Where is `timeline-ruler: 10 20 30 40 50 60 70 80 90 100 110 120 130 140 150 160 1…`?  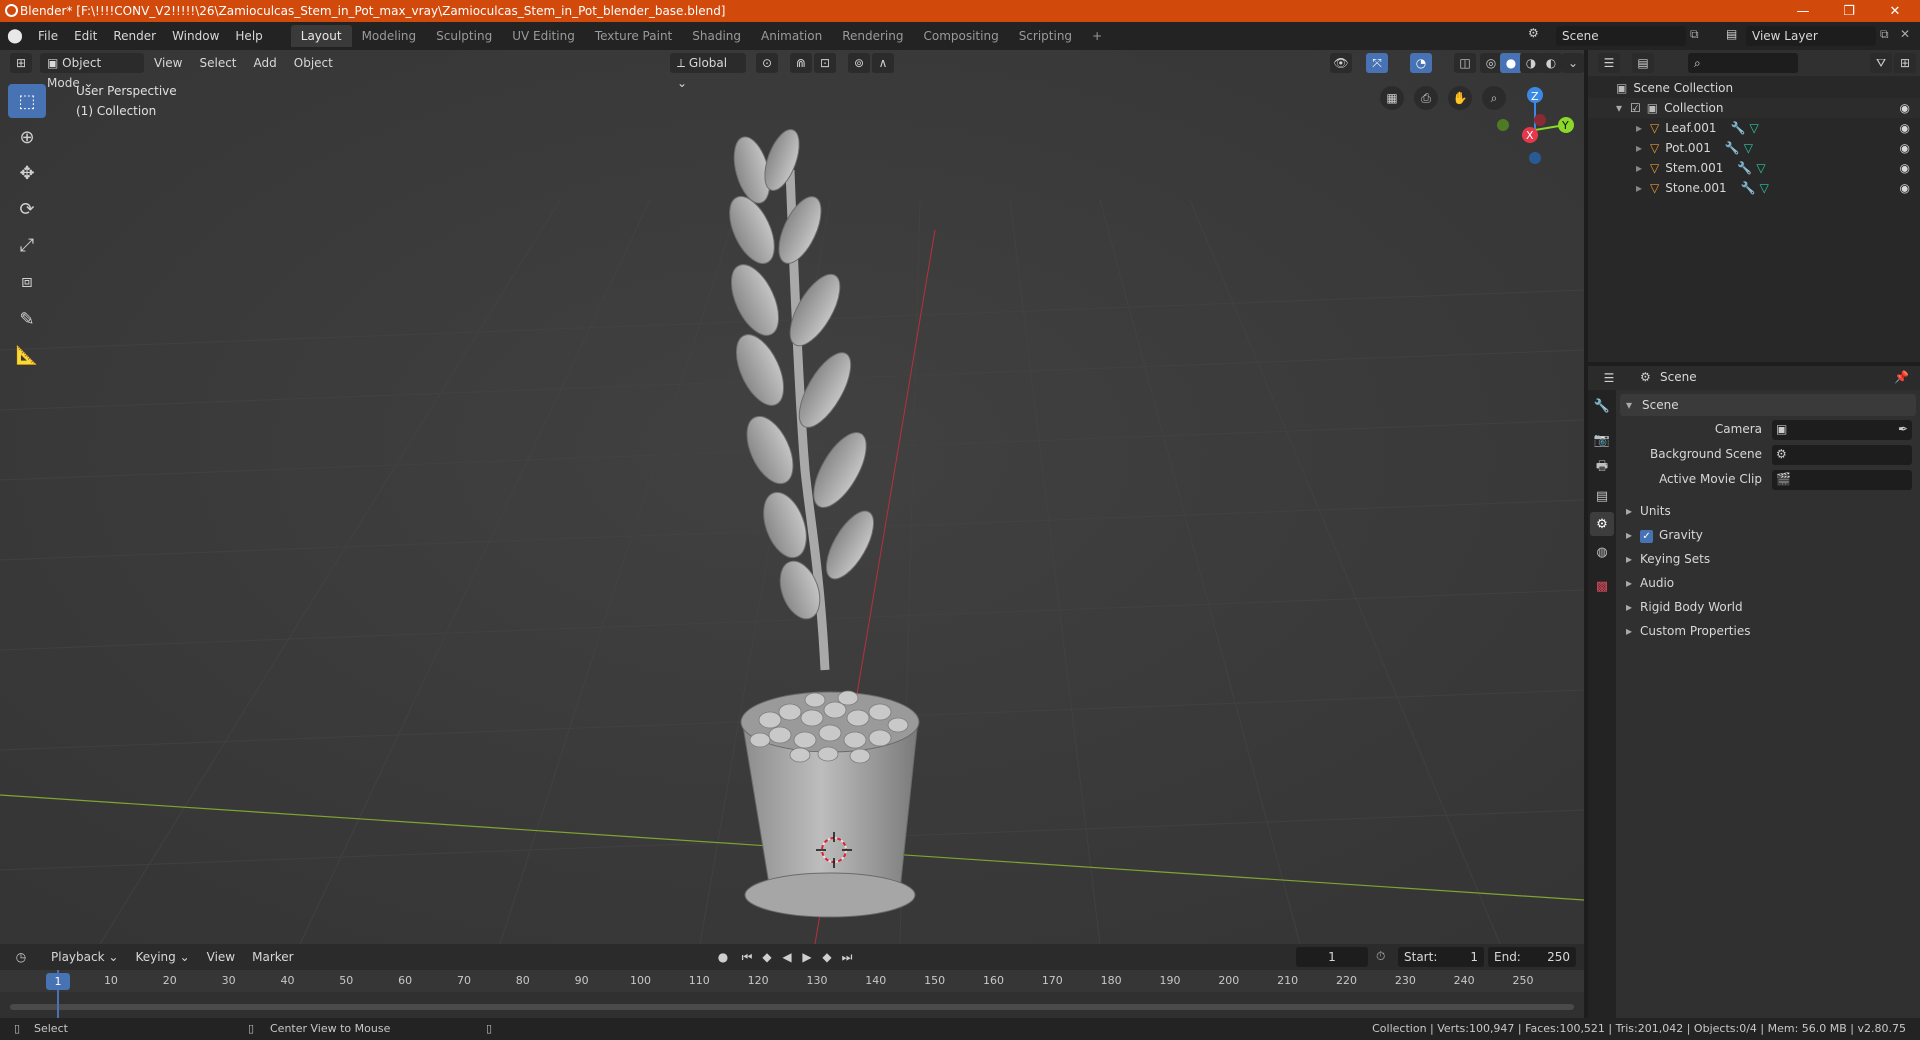 timeline-ruler: 10 20 30 40 50 60 70 80 90 100 110 120 130 140 150 160 1… is located at coordinates (792, 981).